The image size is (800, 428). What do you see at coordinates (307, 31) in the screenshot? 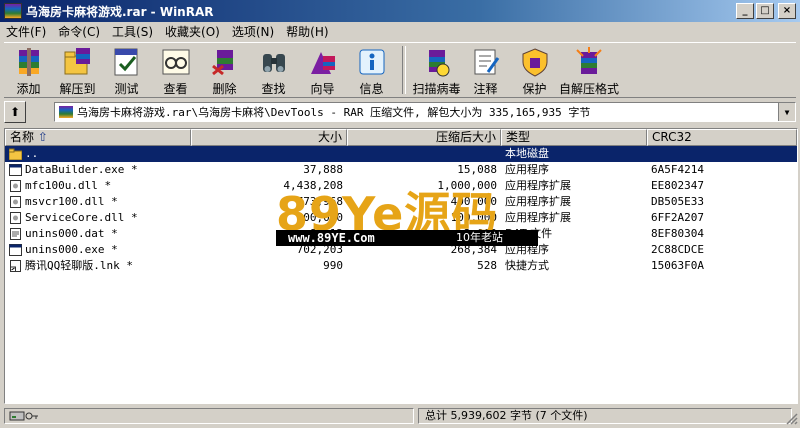
I see `menu-help: 帮助(H)` at bounding box center [307, 31].